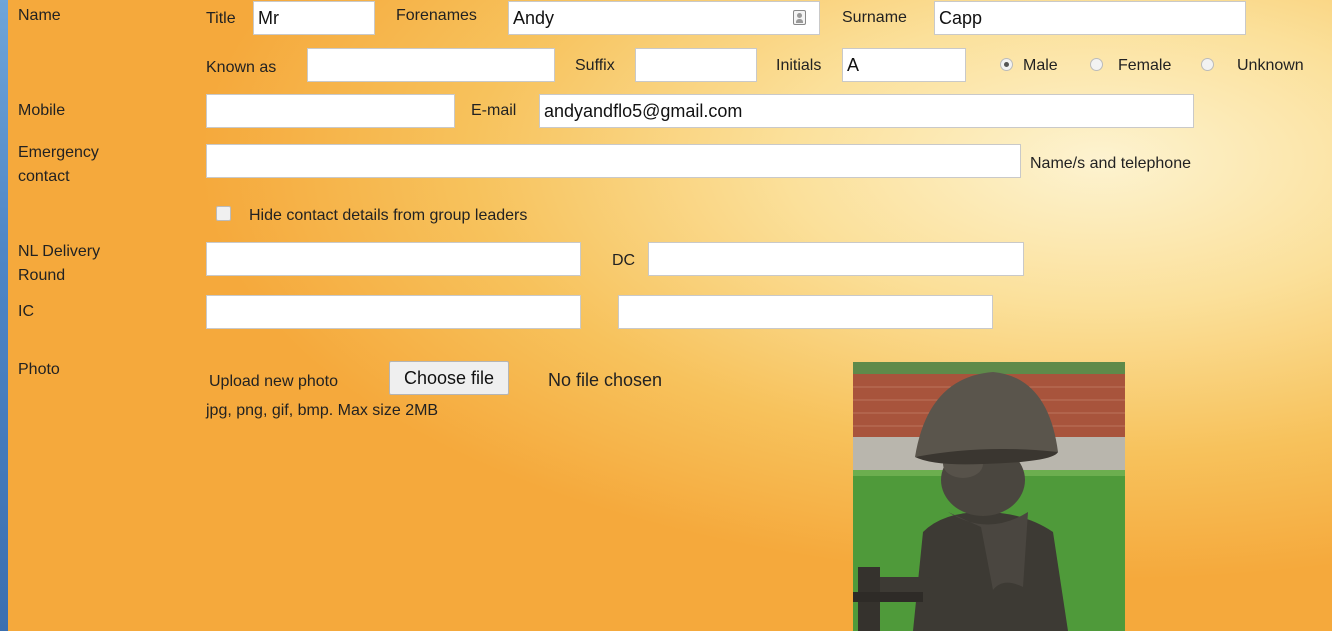 This screenshot has width=1332, height=631. I want to click on known-as-input, so click(431, 65).